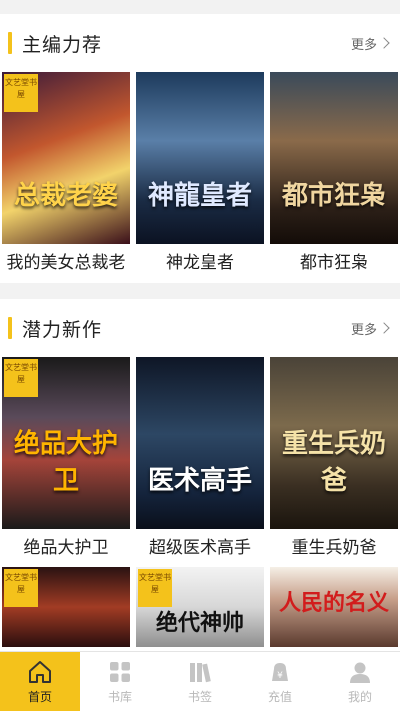 The image size is (400, 711). What do you see at coordinates (200, 263) in the screenshot?
I see `book-title: 神龙皇者` at bounding box center [200, 263].